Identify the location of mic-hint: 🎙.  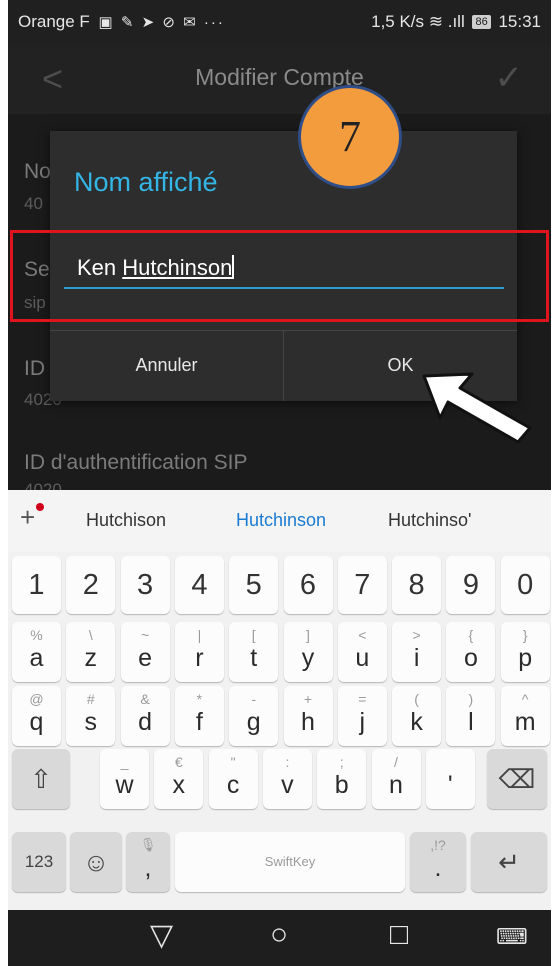
(148, 844).